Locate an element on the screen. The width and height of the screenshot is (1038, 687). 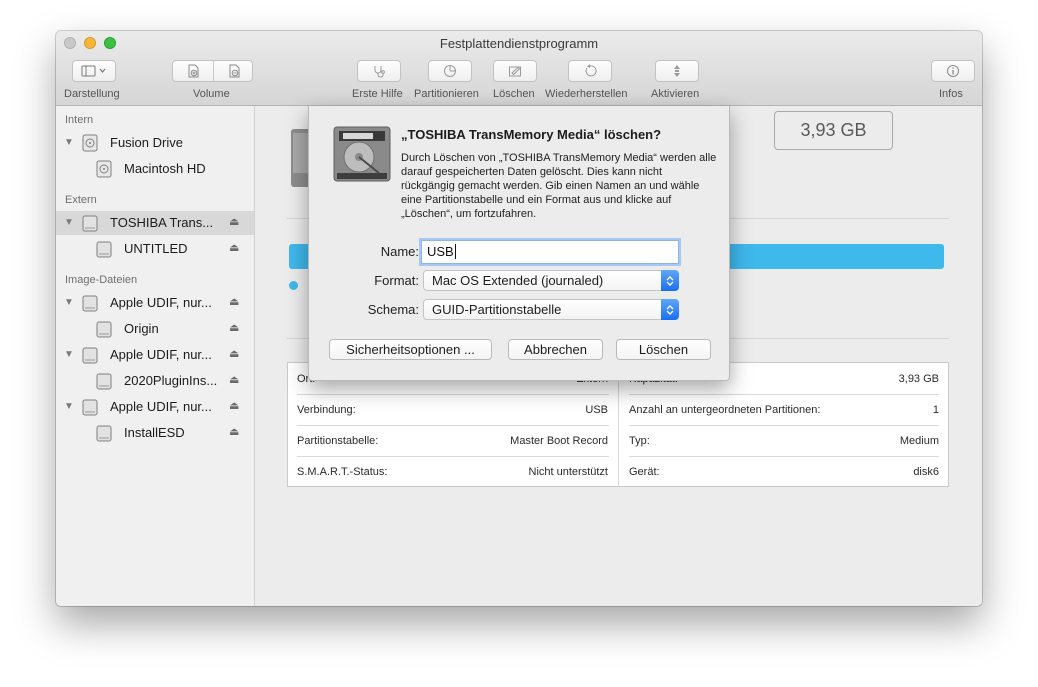
erase-toolbar-button is located at coordinates (515, 71).